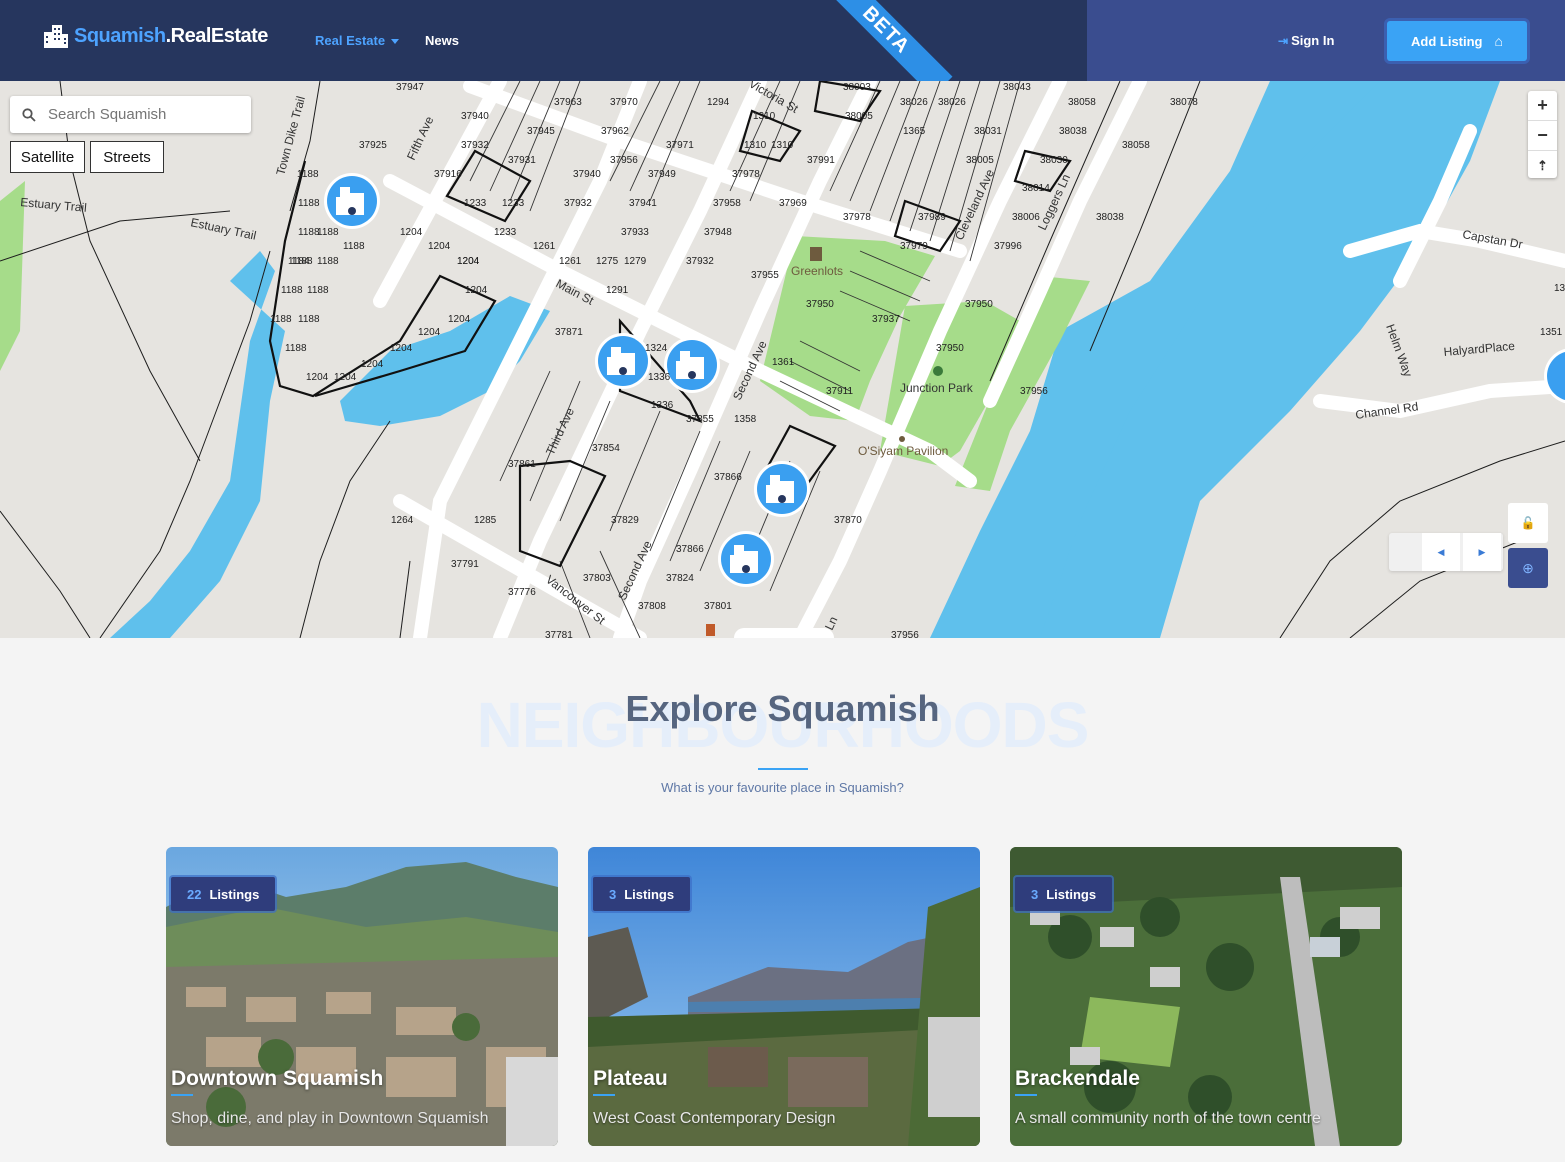 The height and width of the screenshot is (1162, 1565). What do you see at coordinates (1498, 41) in the screenshot?
I see `building-add-icon: ⌂` at bounding box center [1498, 41].